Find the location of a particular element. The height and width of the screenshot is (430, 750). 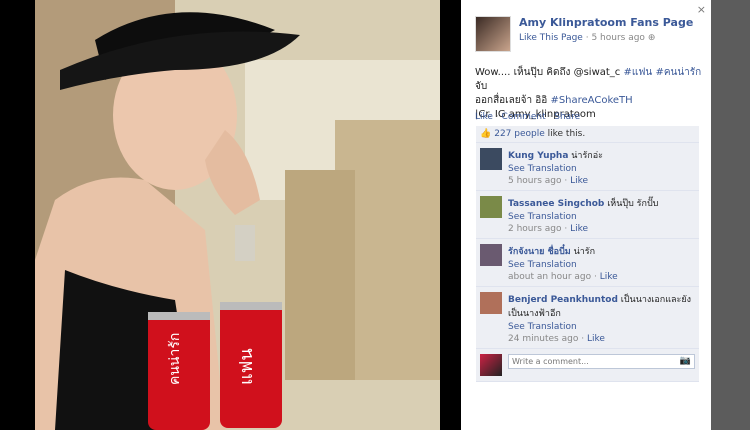

globe-icon: ⊕ is located at coordinates (651, 38).